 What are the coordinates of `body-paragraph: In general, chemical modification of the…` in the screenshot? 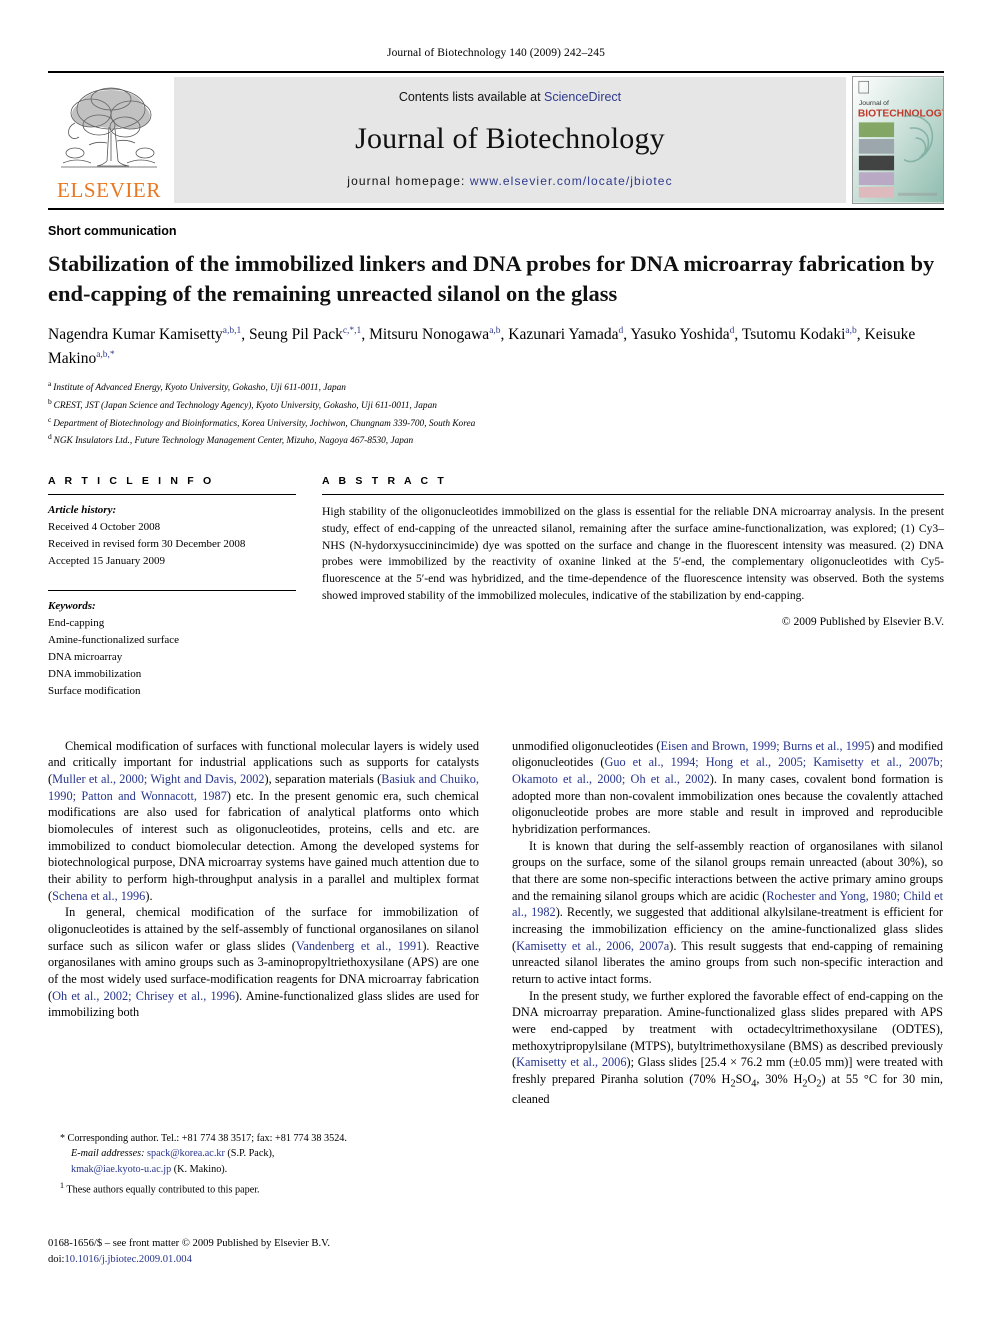 It's located at (263, 962).